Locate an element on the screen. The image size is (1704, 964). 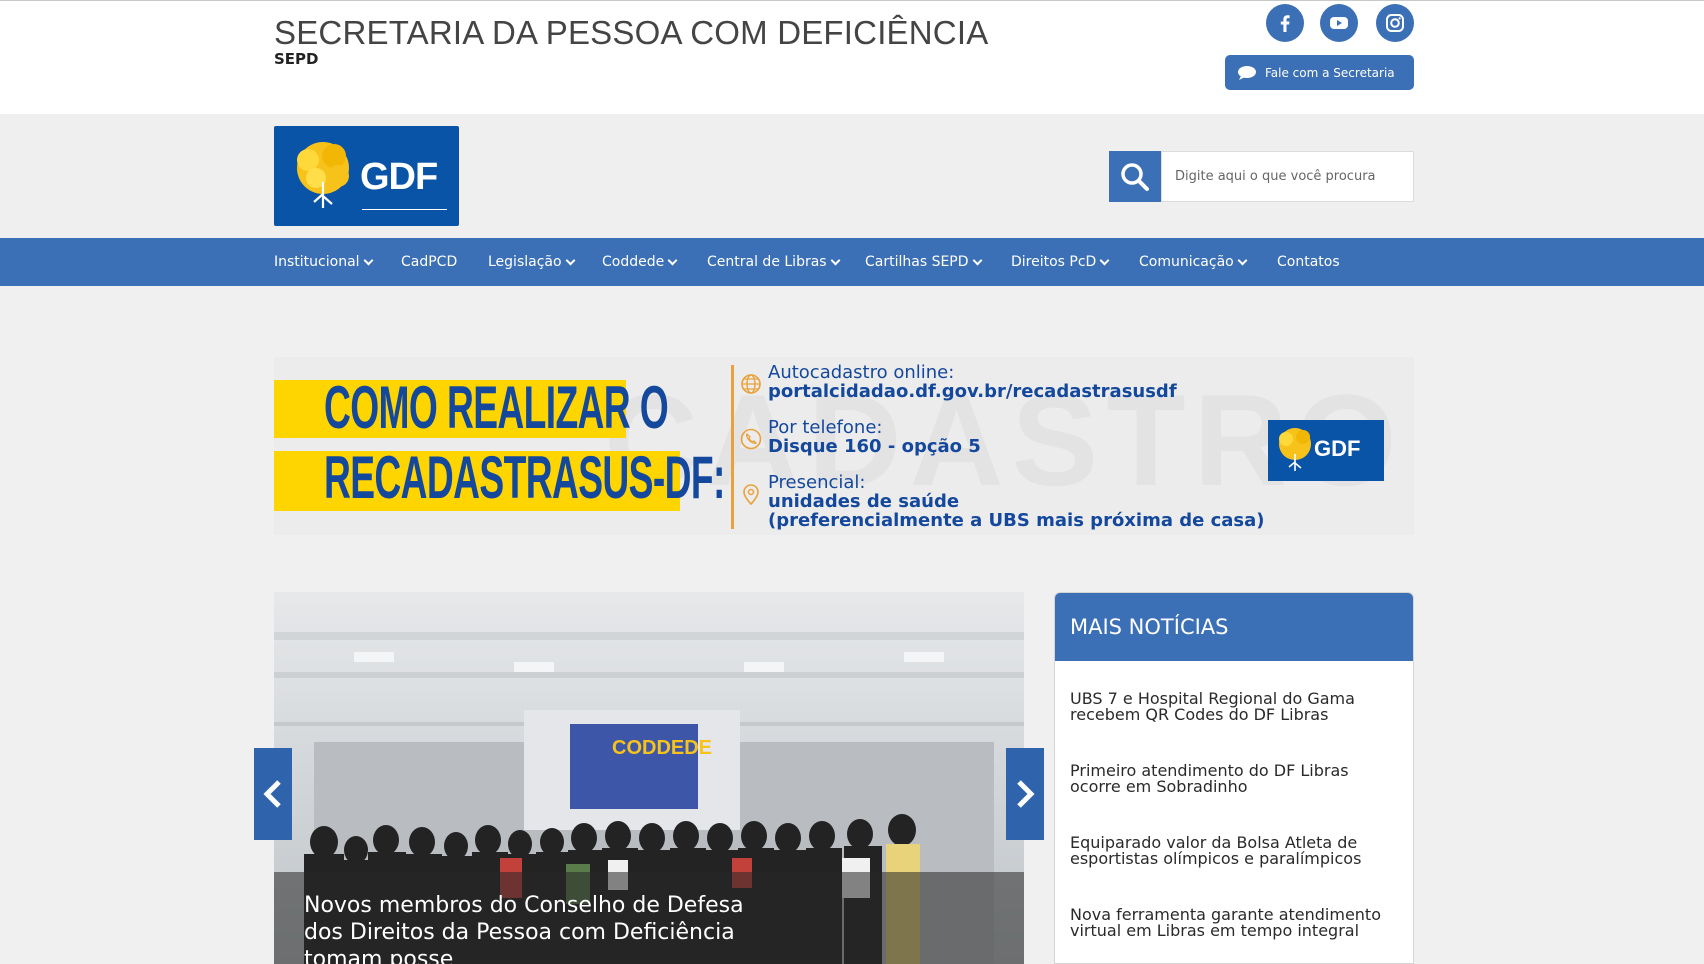
nav-label: Coddede is located at coordinates (633, 262).